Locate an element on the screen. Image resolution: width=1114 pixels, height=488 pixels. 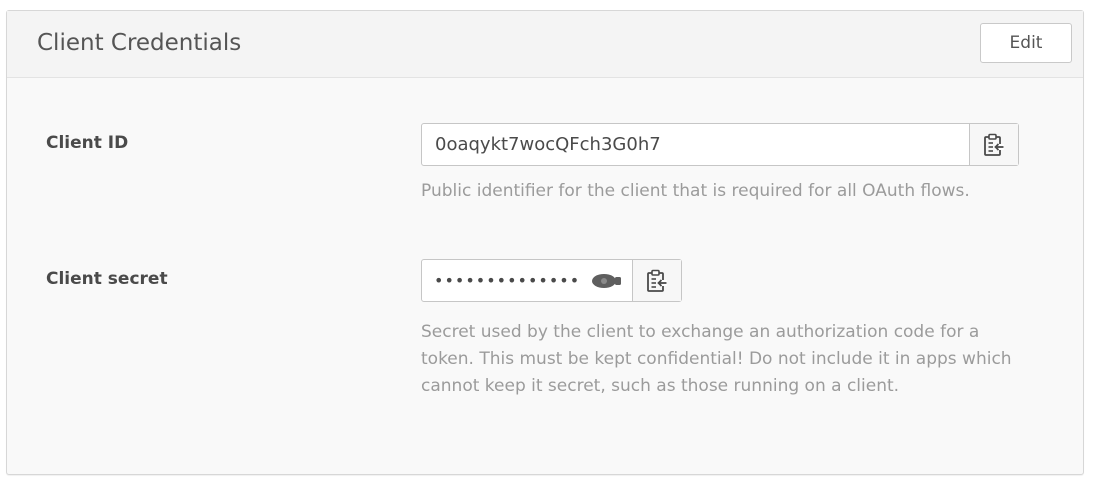
copy-client-secret-button is located at coordinates (656, 280).